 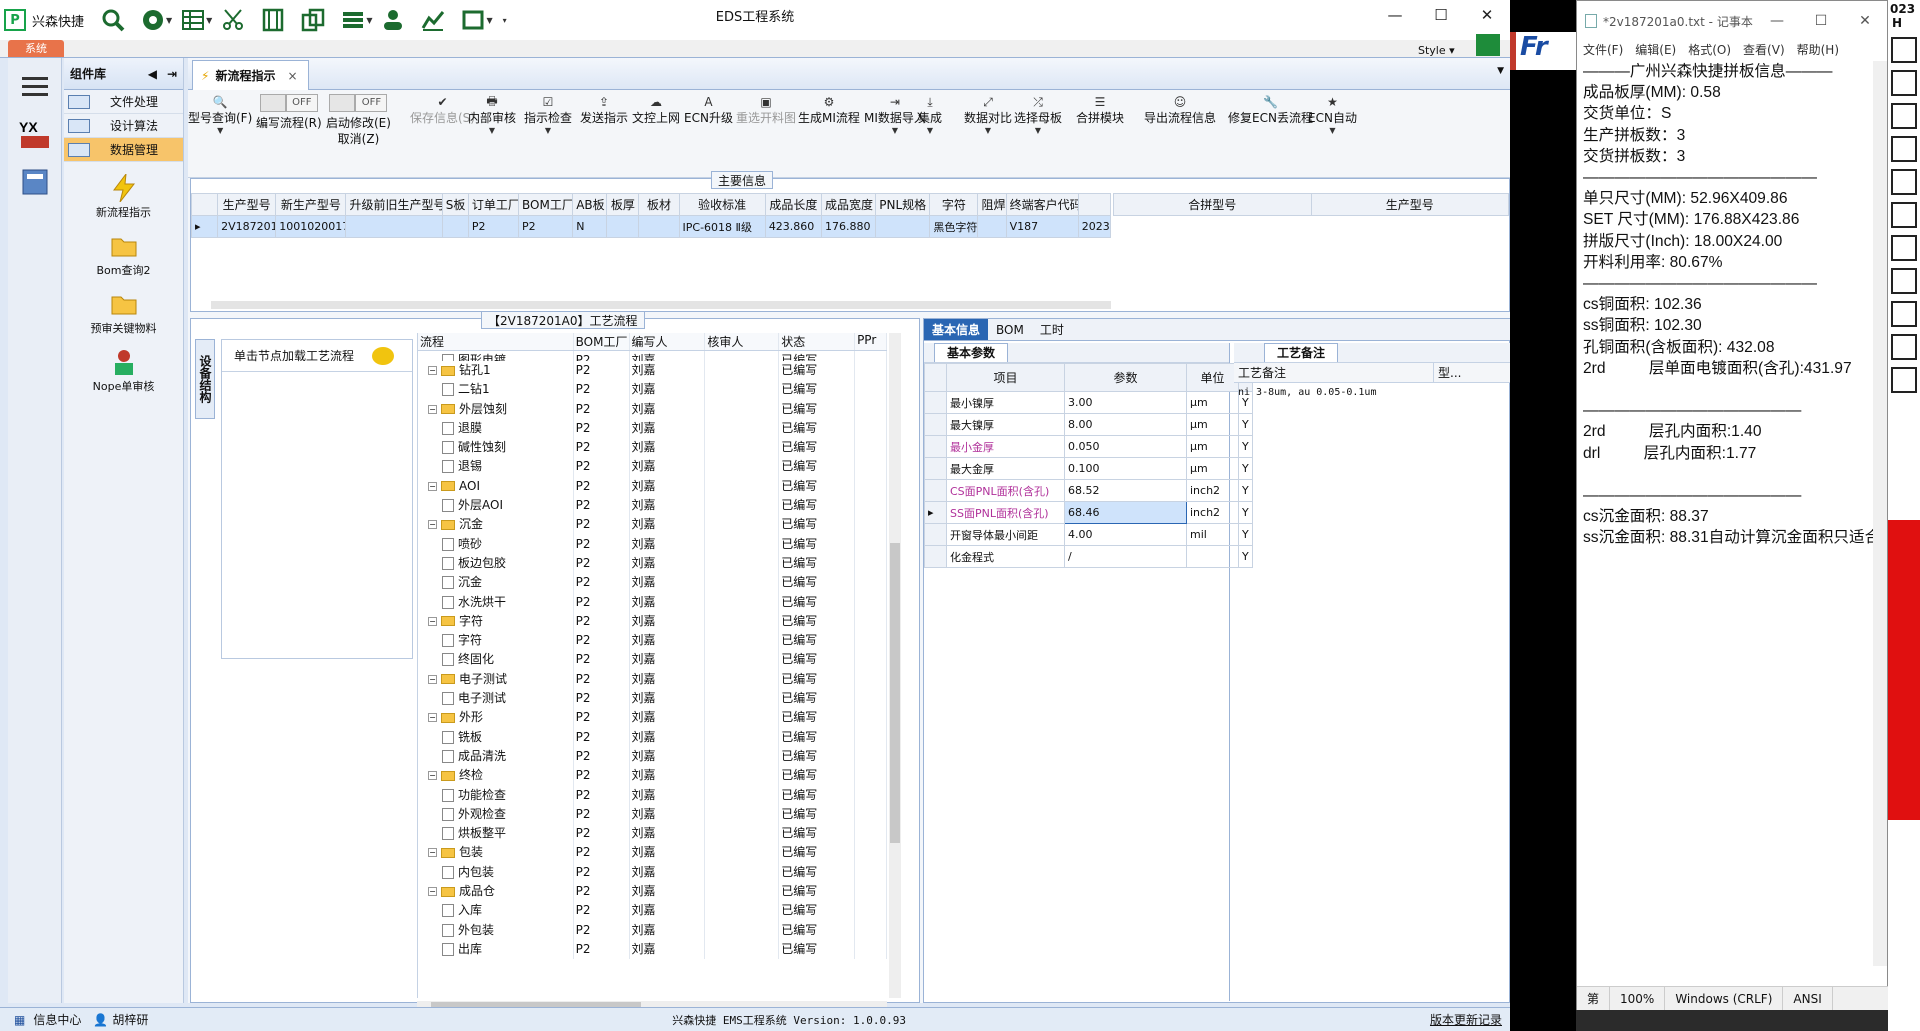 What do you see at coordinates (793, 226) in the screenshot?
I see `table-cell: 423.860` at bounding box center [793, 226].